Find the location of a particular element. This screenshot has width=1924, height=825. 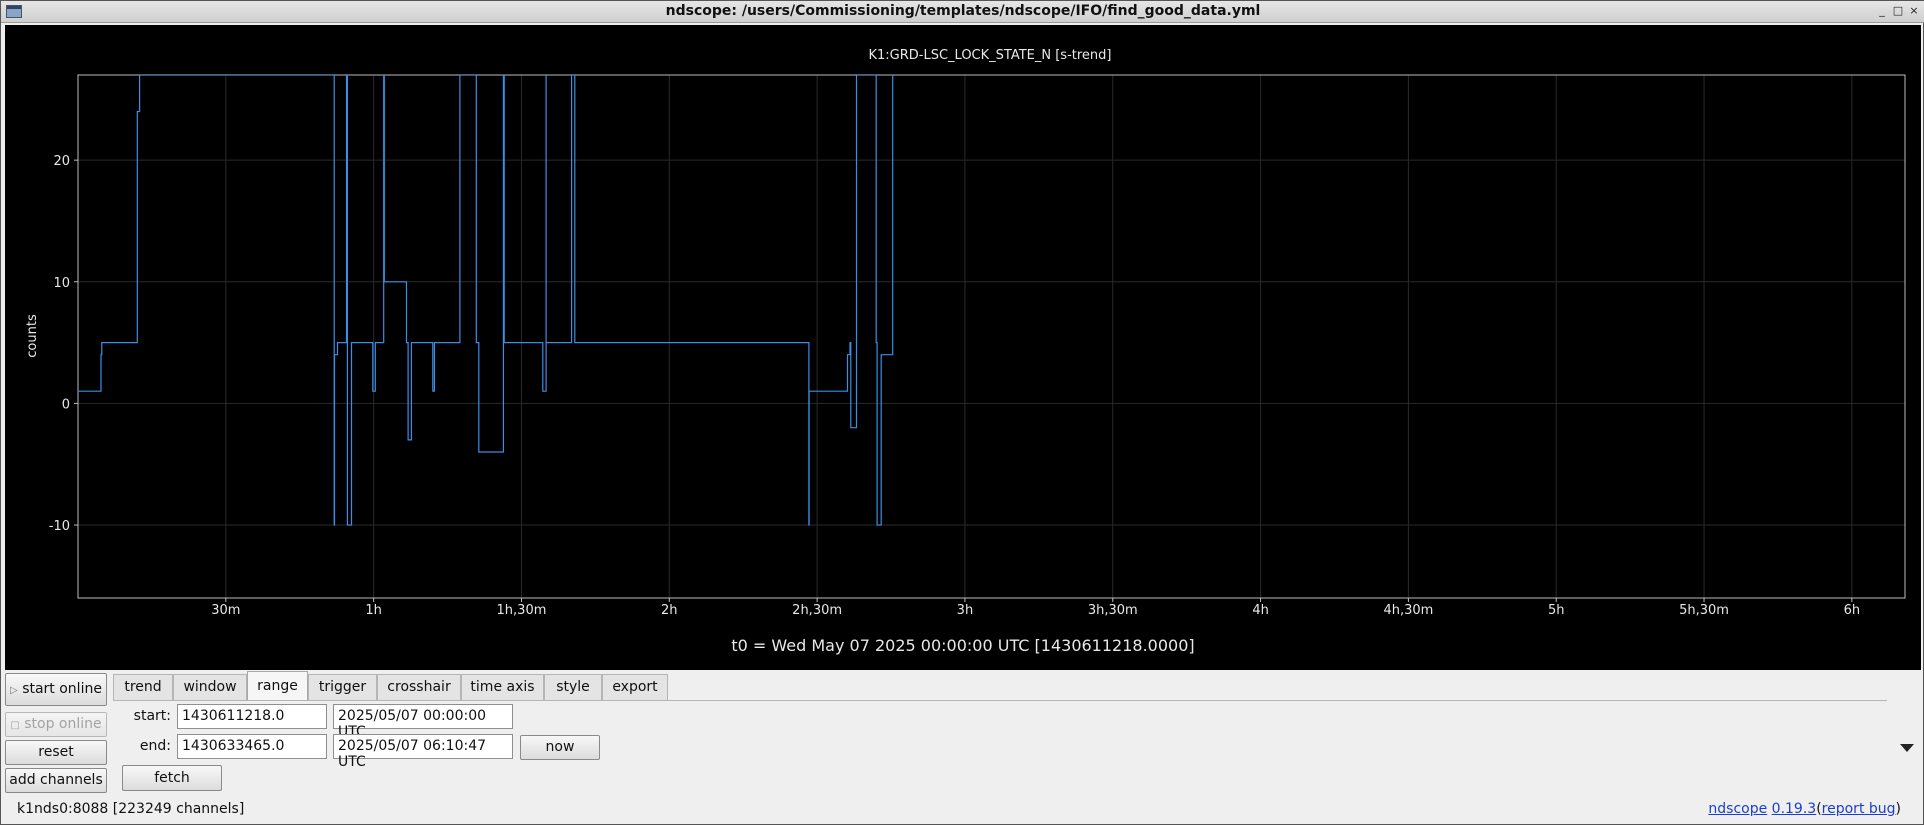

x-tick-label: 2h is located at coordinates (669, 610).